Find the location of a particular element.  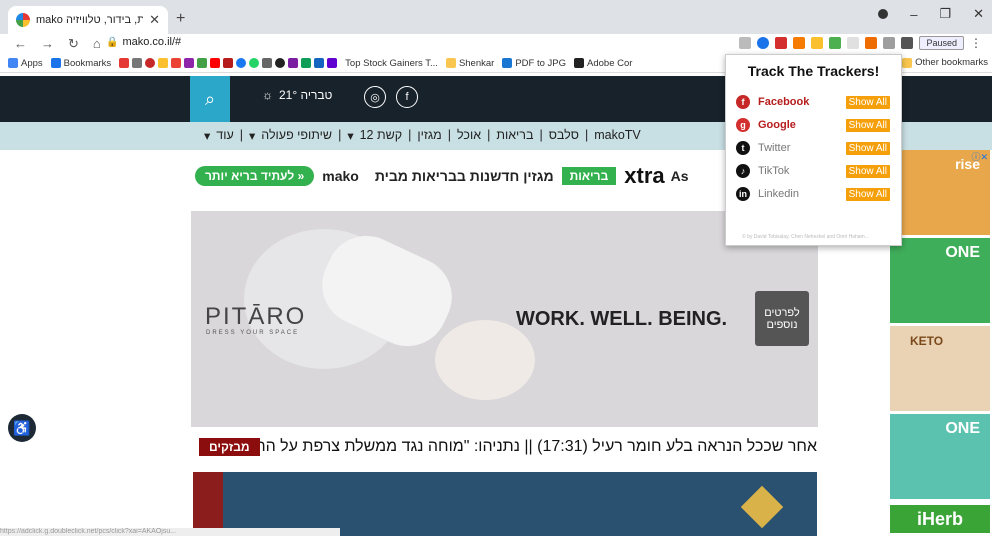

window-controls: – ❐ ✕ is located at coordinates (931, 14).